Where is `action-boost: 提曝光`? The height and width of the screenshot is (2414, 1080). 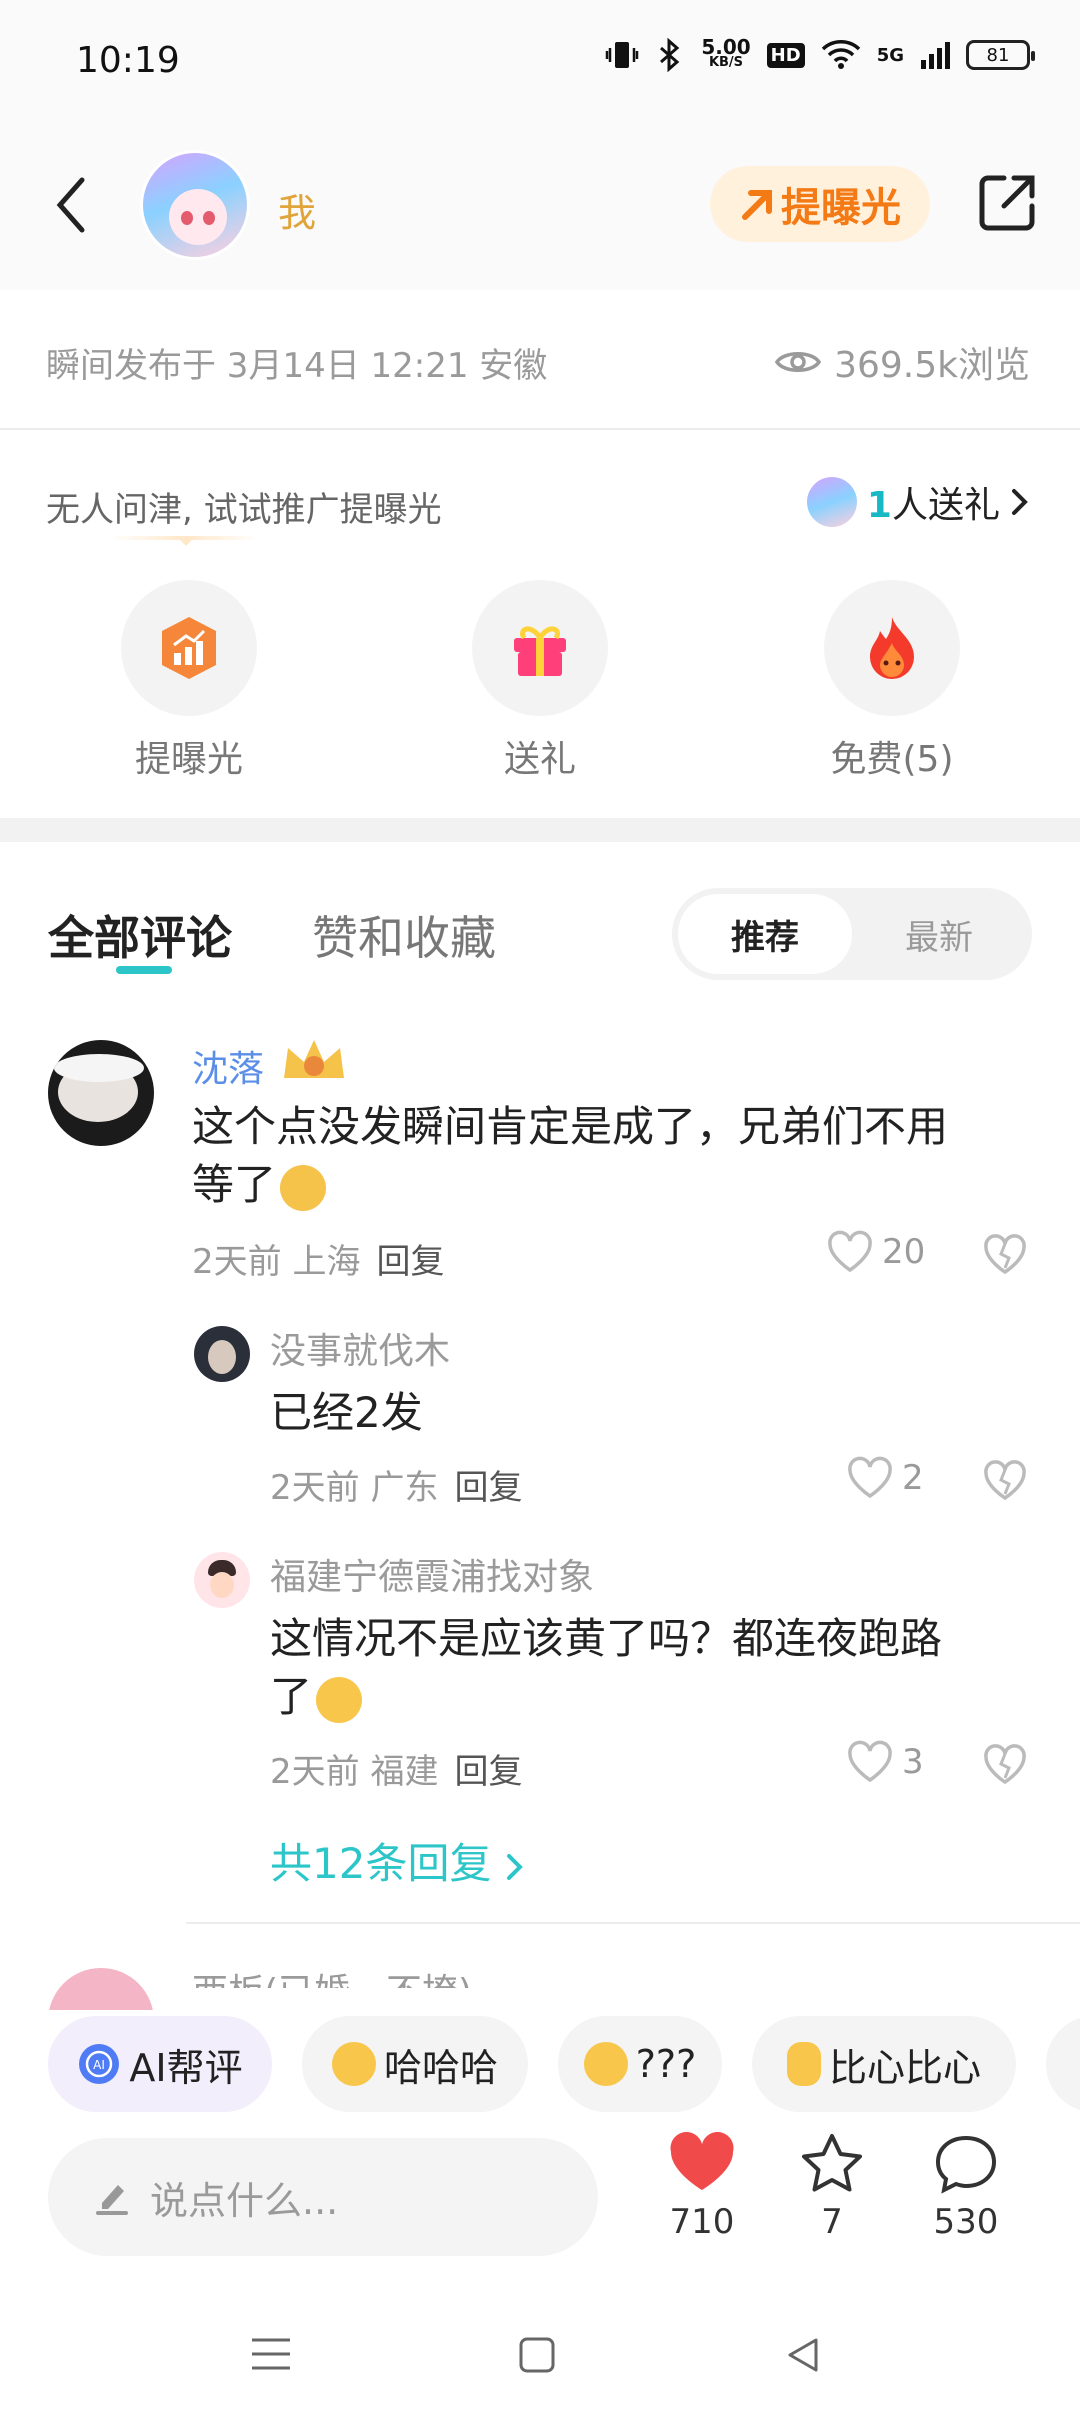 action-boost: 提曝光 is located at coordinates (189, 681).